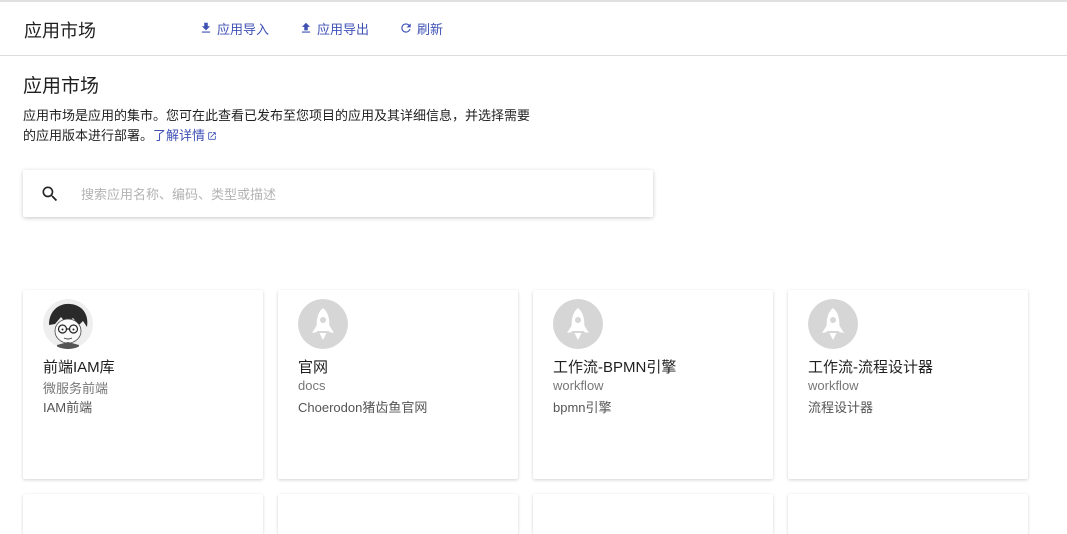  Describe the element at coordinates (50, 194) in the screenshot. I see `search-icon` at that location.